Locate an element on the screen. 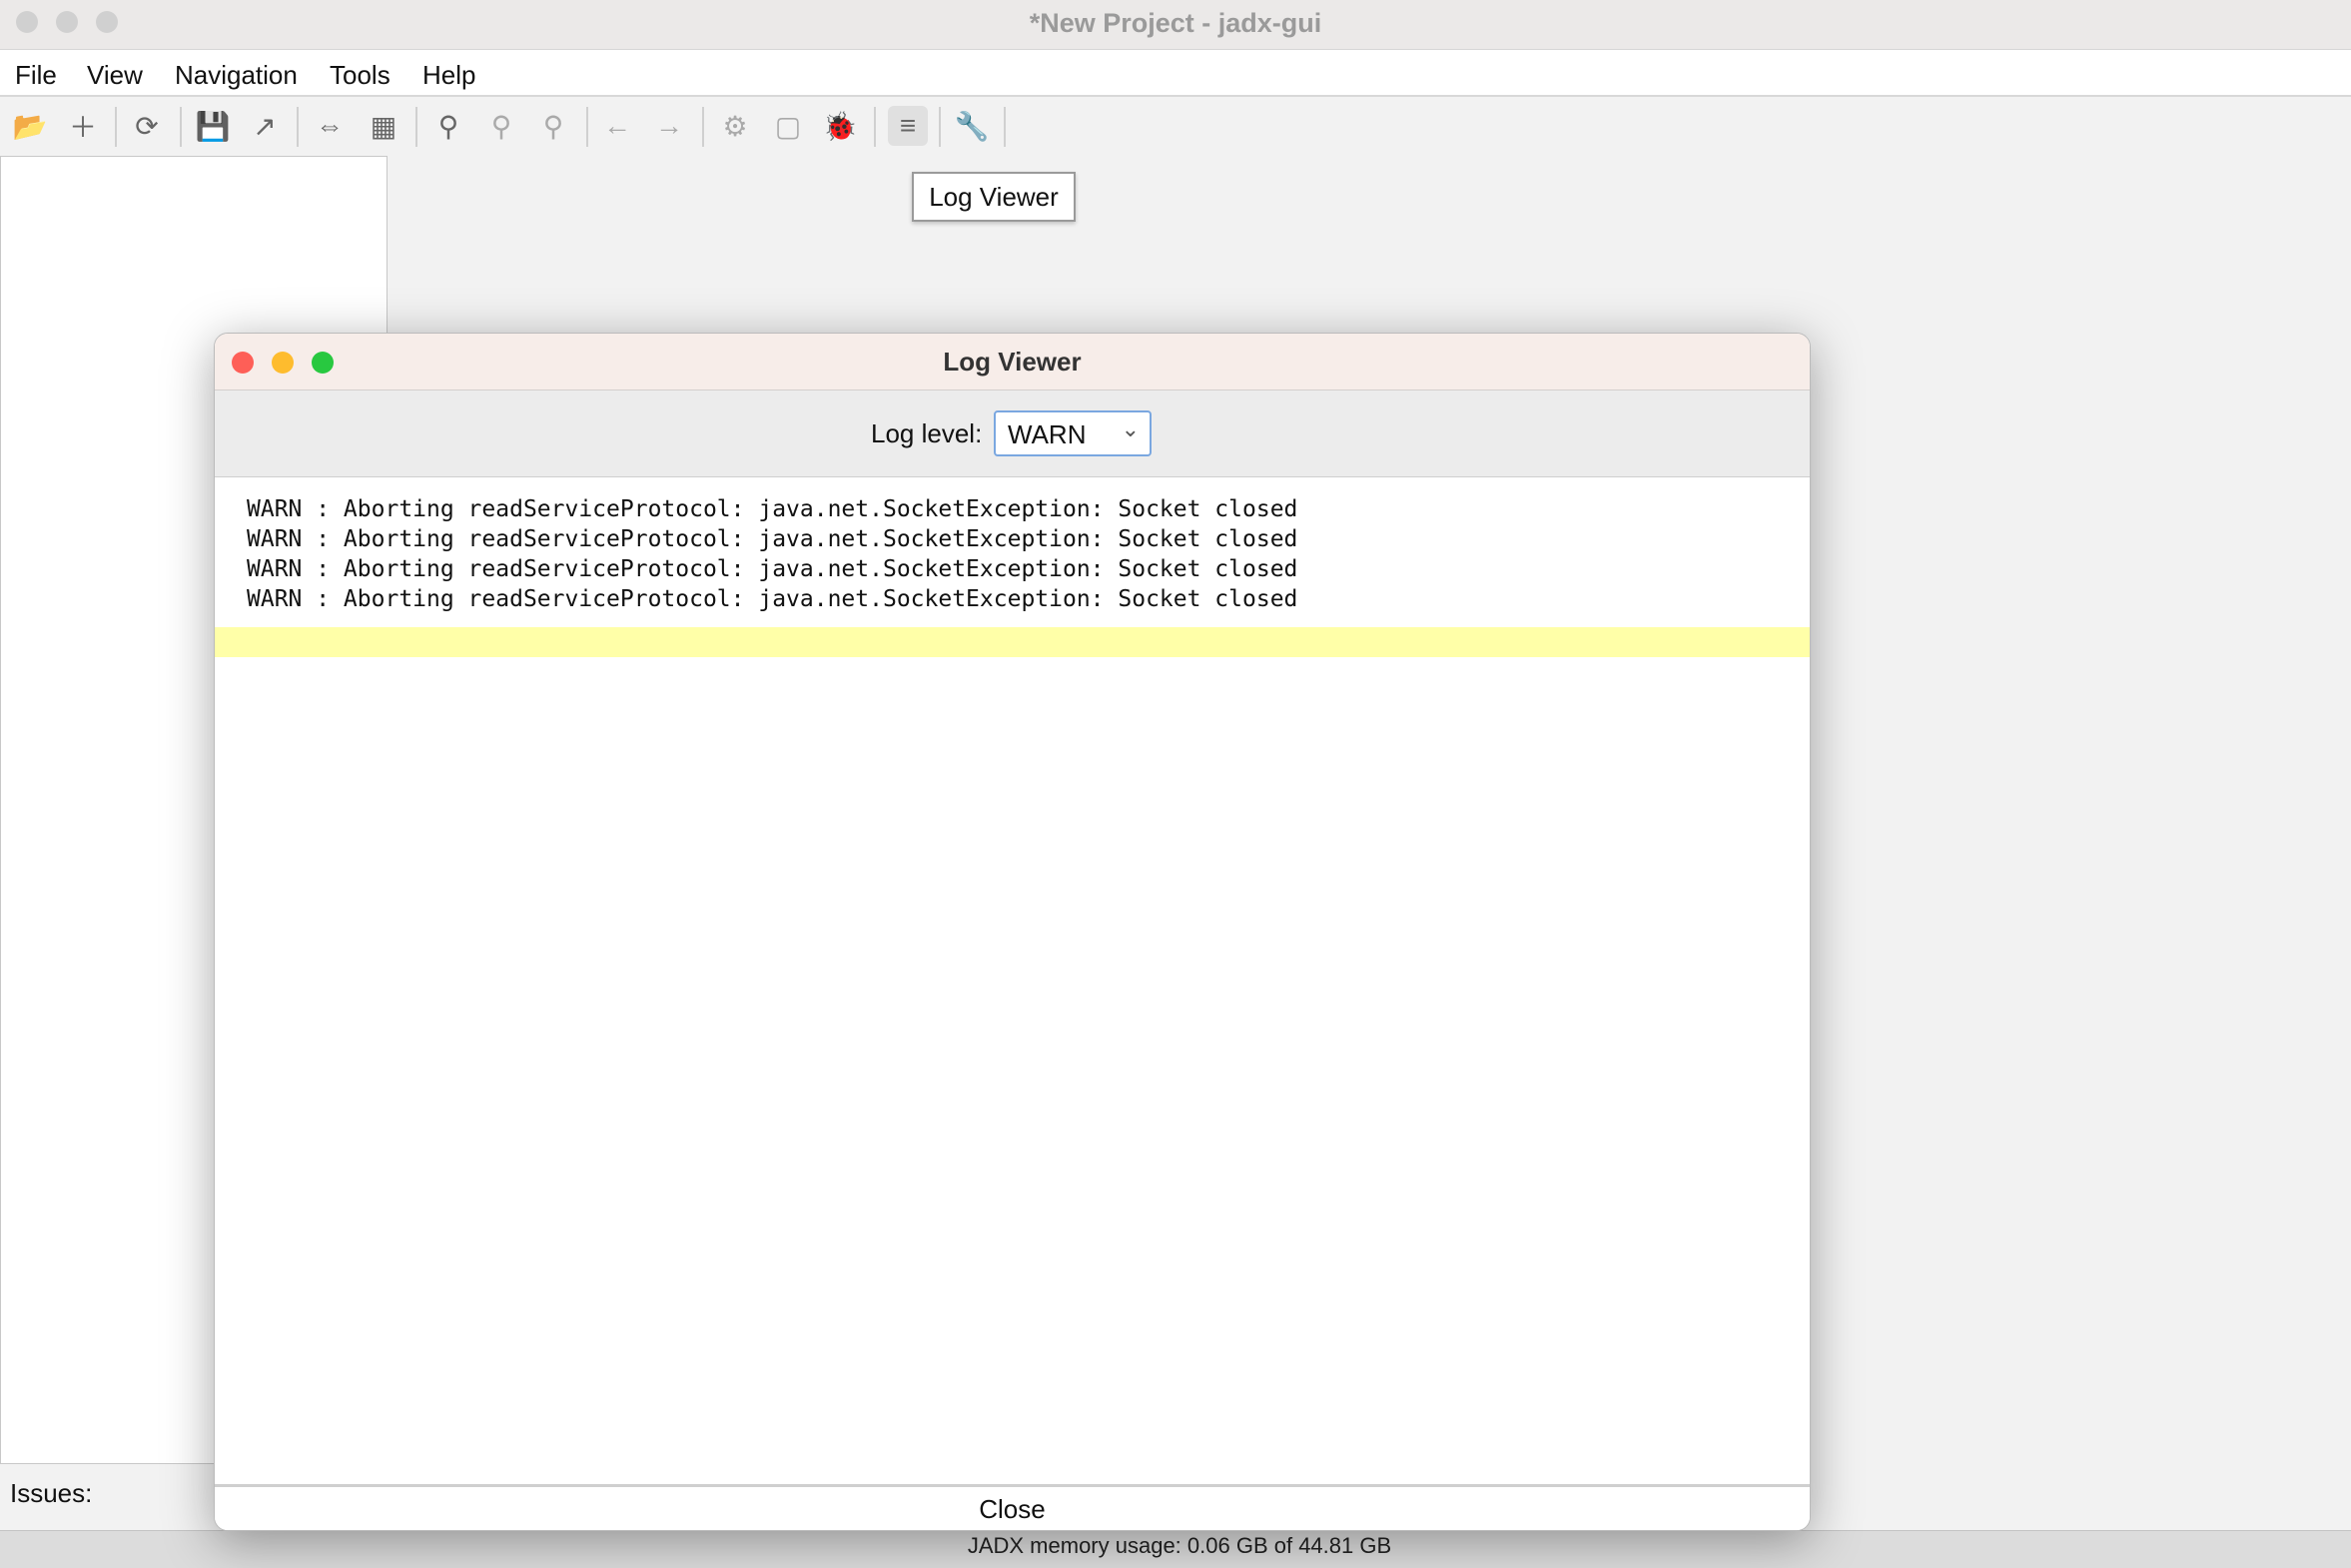  find-usage-icon: ⚲ is located at coordinates (553, 126).